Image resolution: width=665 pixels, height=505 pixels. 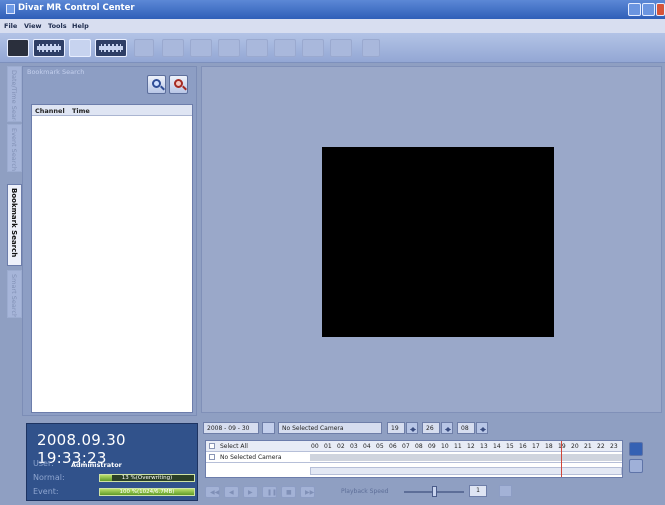 What do you see at coordinates (406, 446) in the screenshot?
I see `hour-tick: 07` at bounding box center [406, 446].